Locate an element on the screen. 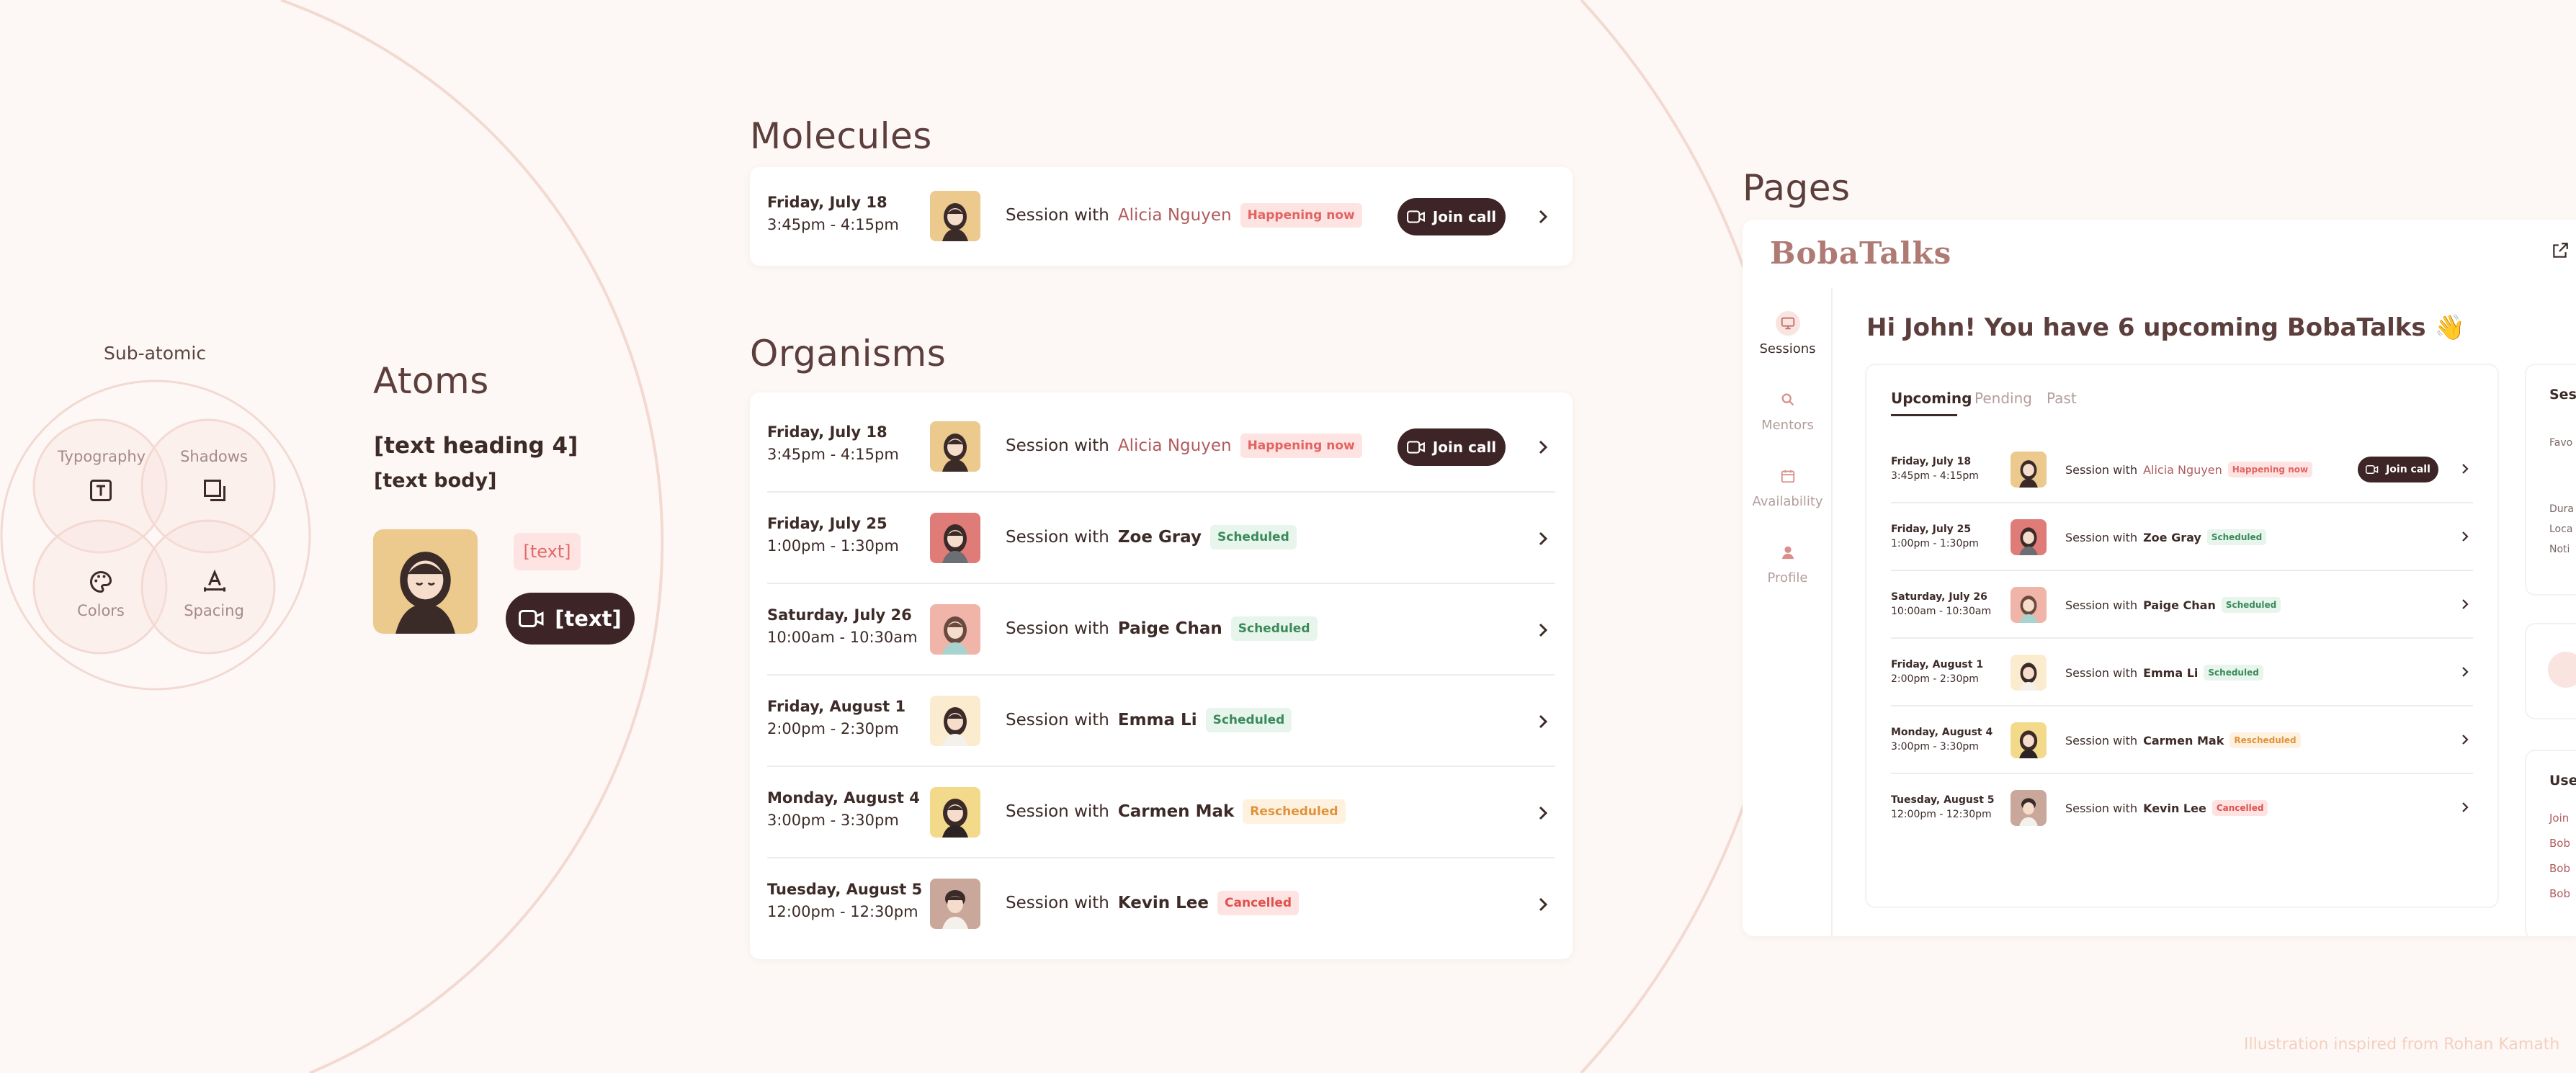 The height and width of the screenshot is (1073, 2576). sidebar-item-sessions: Sessions is located at coordinates (1788, 333).